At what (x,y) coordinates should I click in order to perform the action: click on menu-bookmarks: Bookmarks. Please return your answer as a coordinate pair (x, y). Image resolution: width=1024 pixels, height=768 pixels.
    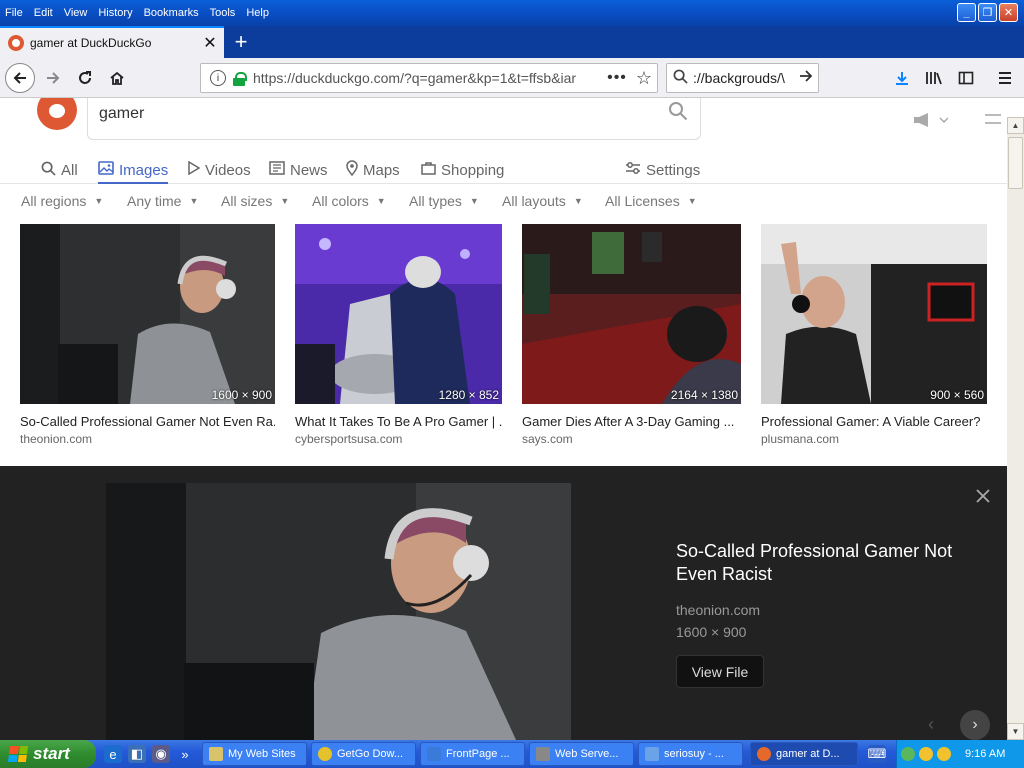
    Looking at the image, I should click on (172, 13).